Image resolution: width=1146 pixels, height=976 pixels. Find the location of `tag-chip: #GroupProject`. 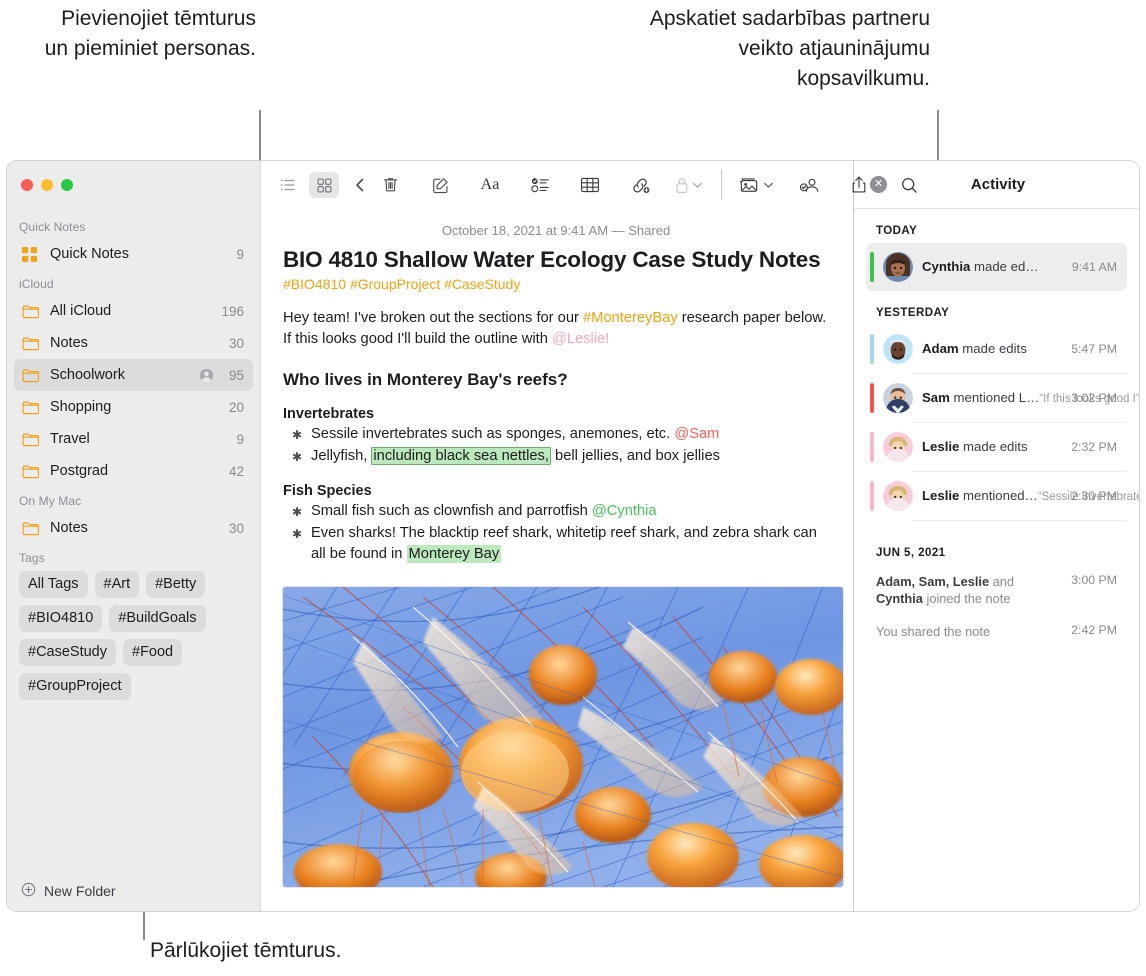

tag-chip: #GroupProject is located at coordinates (75, 686).